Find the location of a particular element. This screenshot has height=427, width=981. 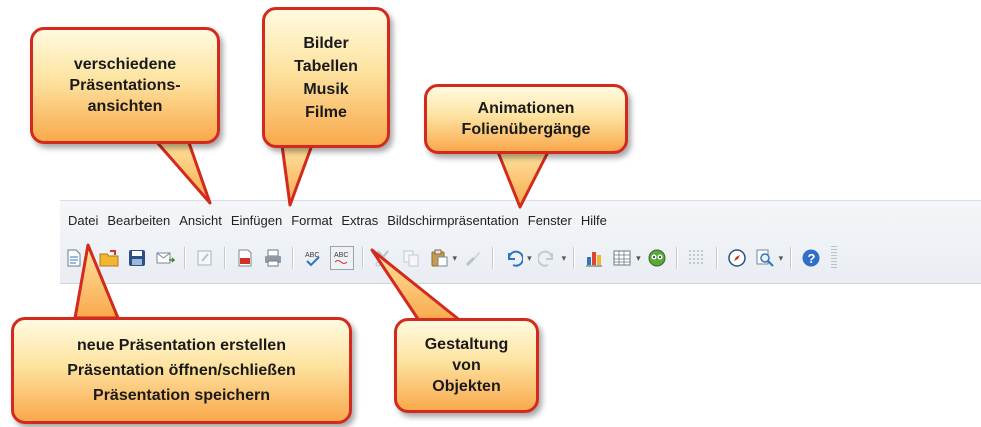

email-icon is located at coordinates (165, 258).